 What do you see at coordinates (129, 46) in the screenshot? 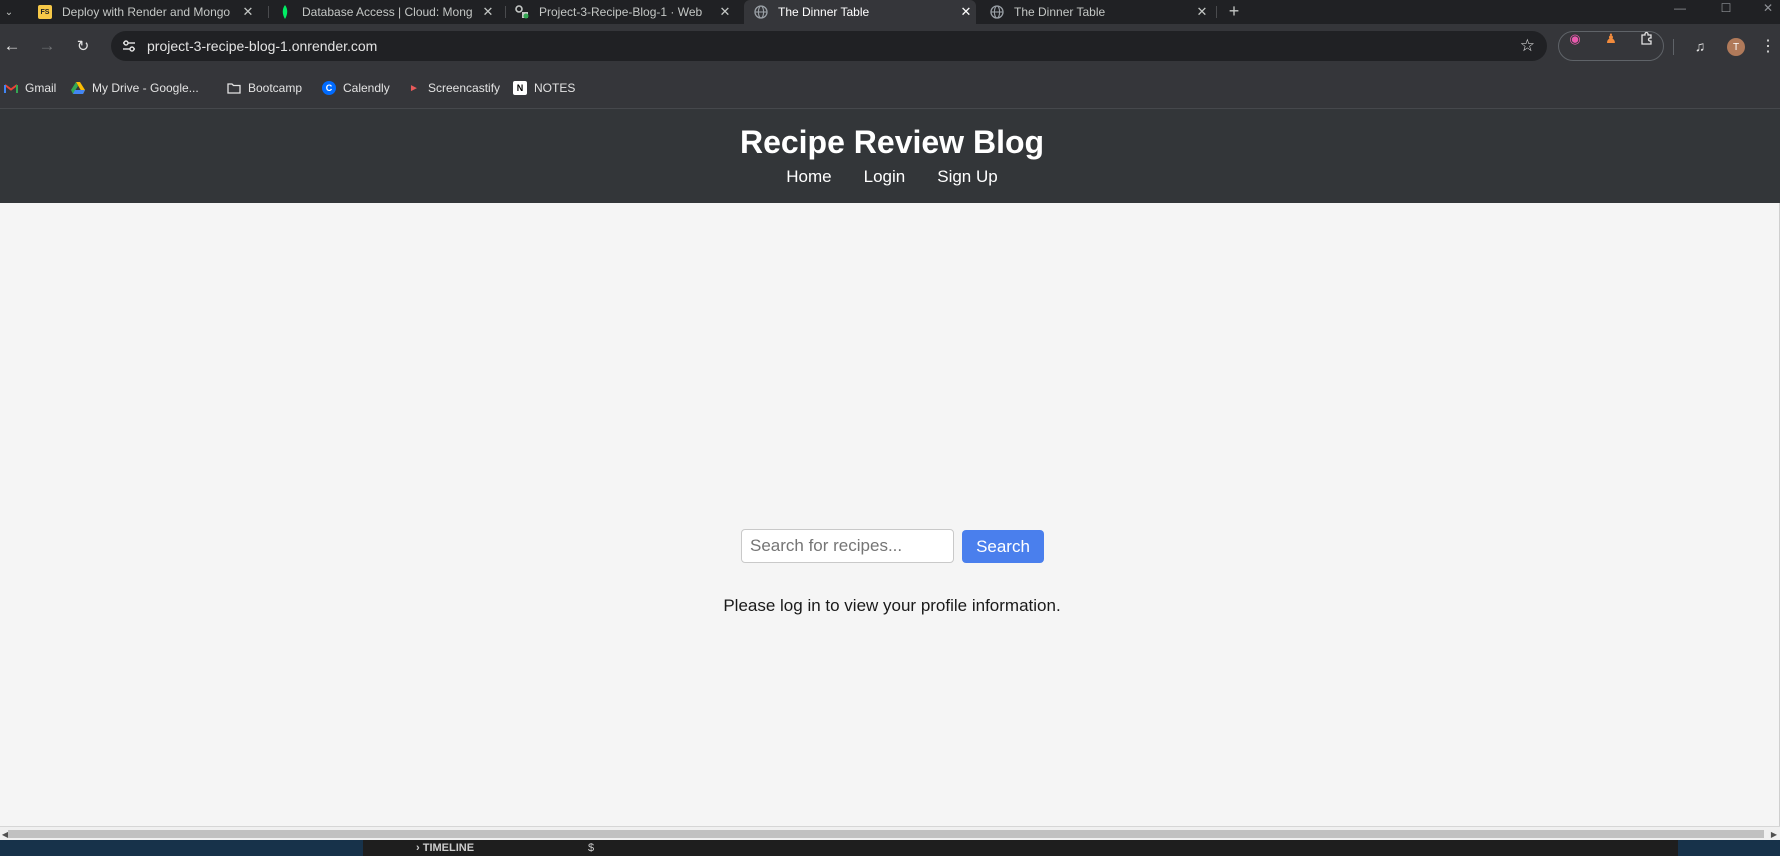
I see `site-info-tune-icon` at bounding box center [129, 46].